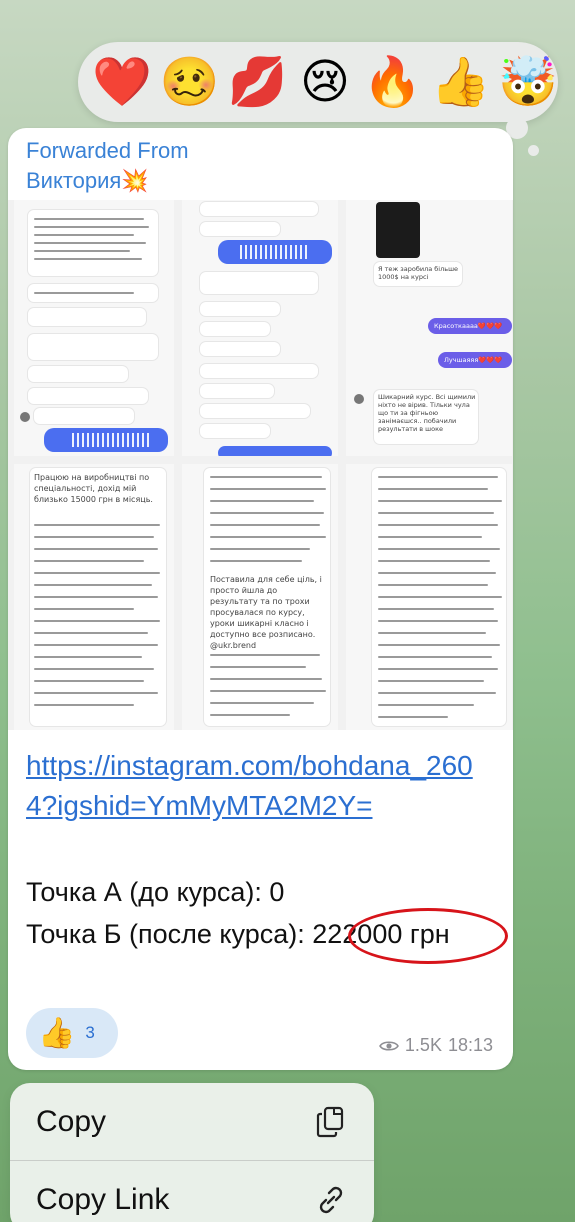 The image size is (575, 1222). What do you see at coordinates (324, 82) in the screenshot?
I see `crying-face-reaction: 😢` at bounding box center [324, 82].